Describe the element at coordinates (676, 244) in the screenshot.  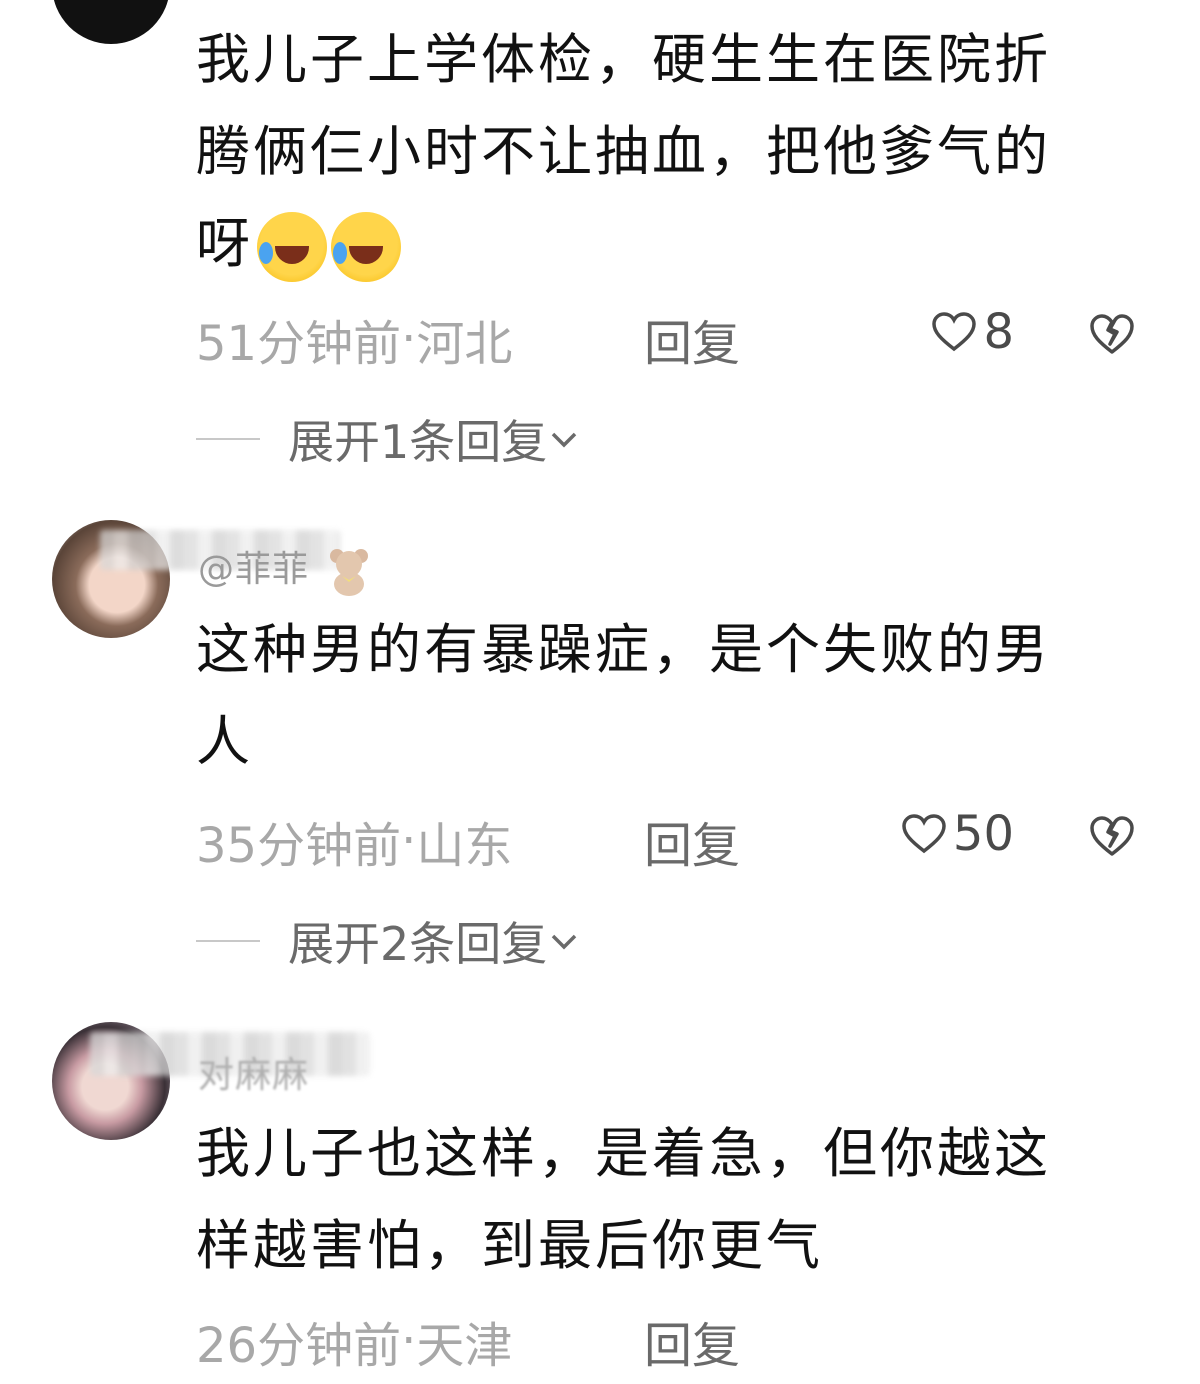
I see `comment-text-line: 呀` at that location.